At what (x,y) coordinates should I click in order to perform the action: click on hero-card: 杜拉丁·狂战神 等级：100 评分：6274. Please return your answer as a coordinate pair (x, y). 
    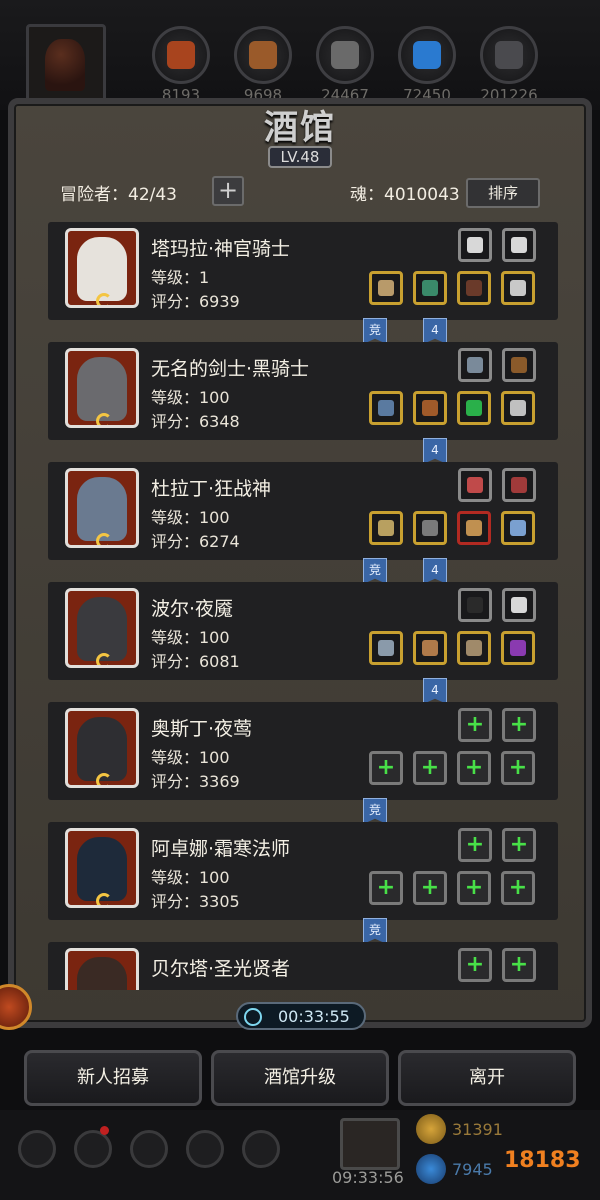
    Looking at the image, I should click on (303, 511).